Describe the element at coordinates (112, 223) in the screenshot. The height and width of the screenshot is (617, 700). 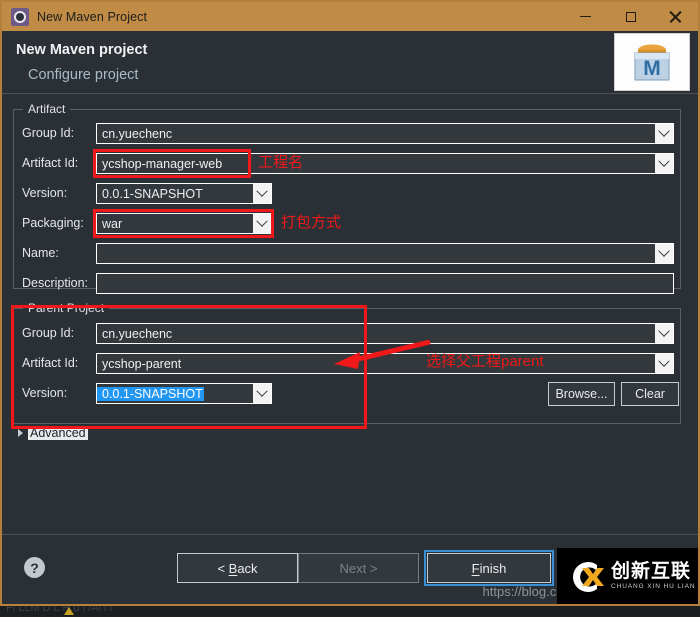
I see `artifact-packaging-value: war` at that location.